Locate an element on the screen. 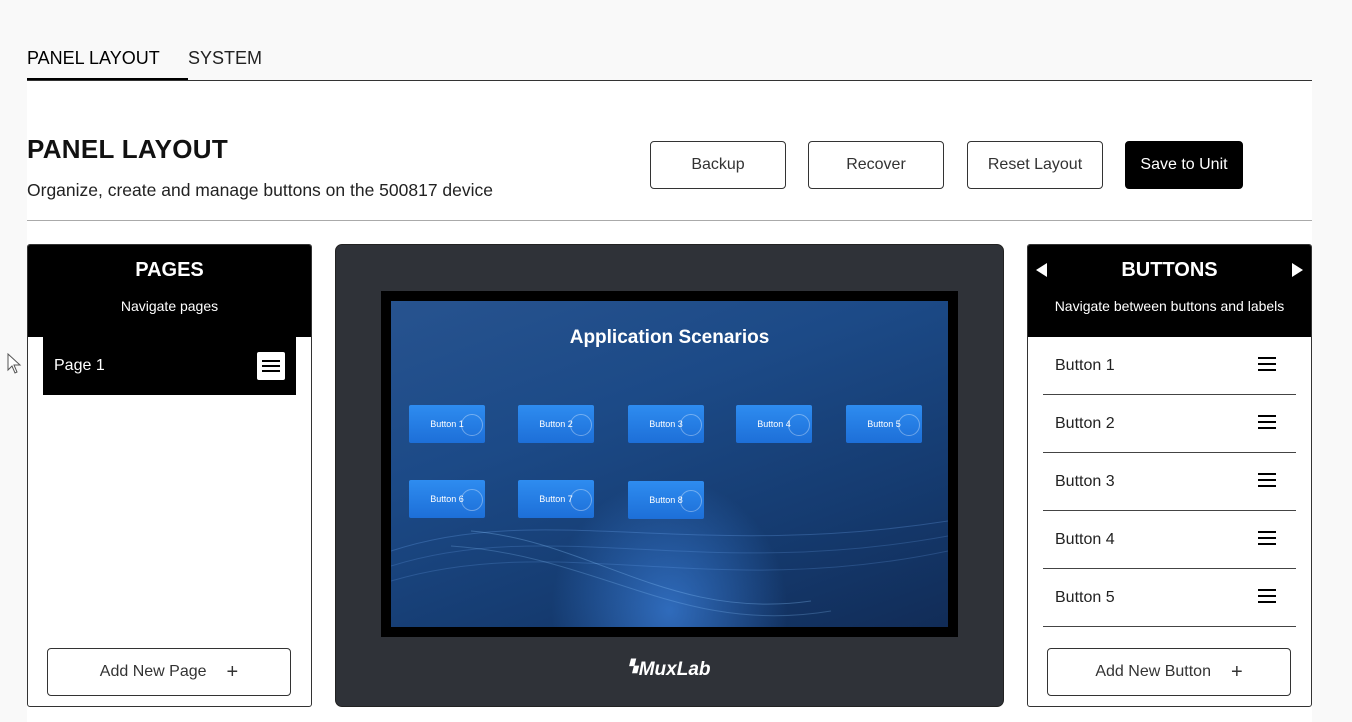  button-item-label: Button 3 is located at coordinates (1085, 481).